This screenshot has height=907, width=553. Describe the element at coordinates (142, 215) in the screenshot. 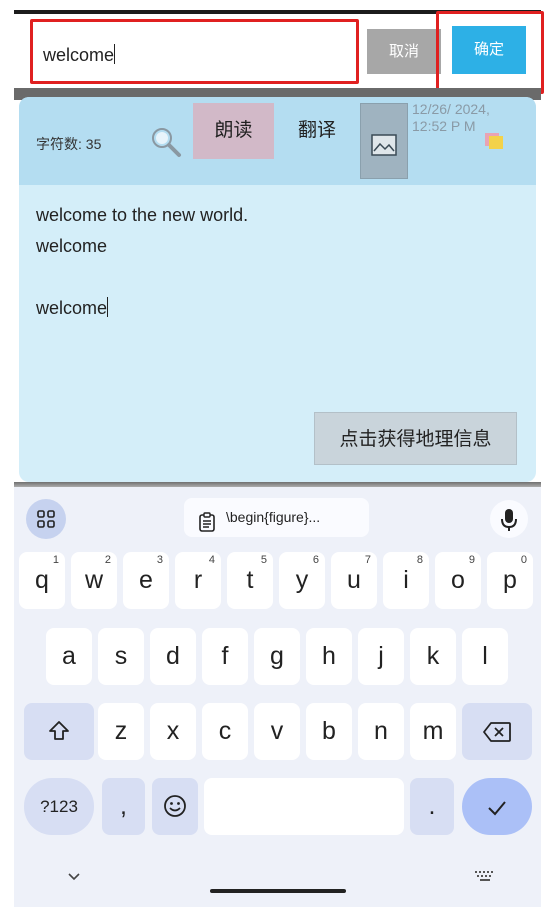

I see `note-line: welcome to the new world.` at that location.